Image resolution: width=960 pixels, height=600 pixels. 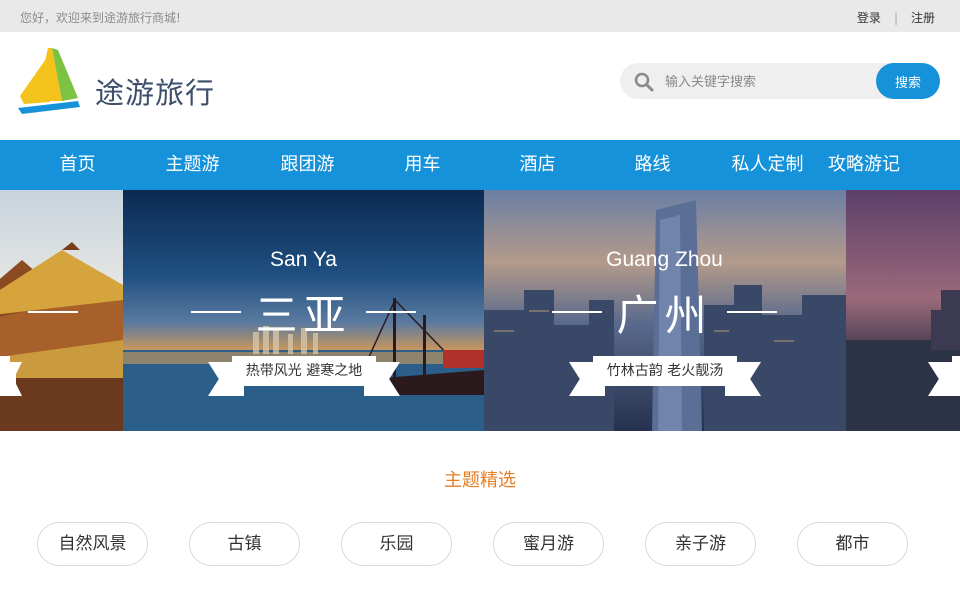 What do you see at coordinates (49, 80) in the screenshot?
I see `sail-logo-icon` at bounding box center [49, 80].